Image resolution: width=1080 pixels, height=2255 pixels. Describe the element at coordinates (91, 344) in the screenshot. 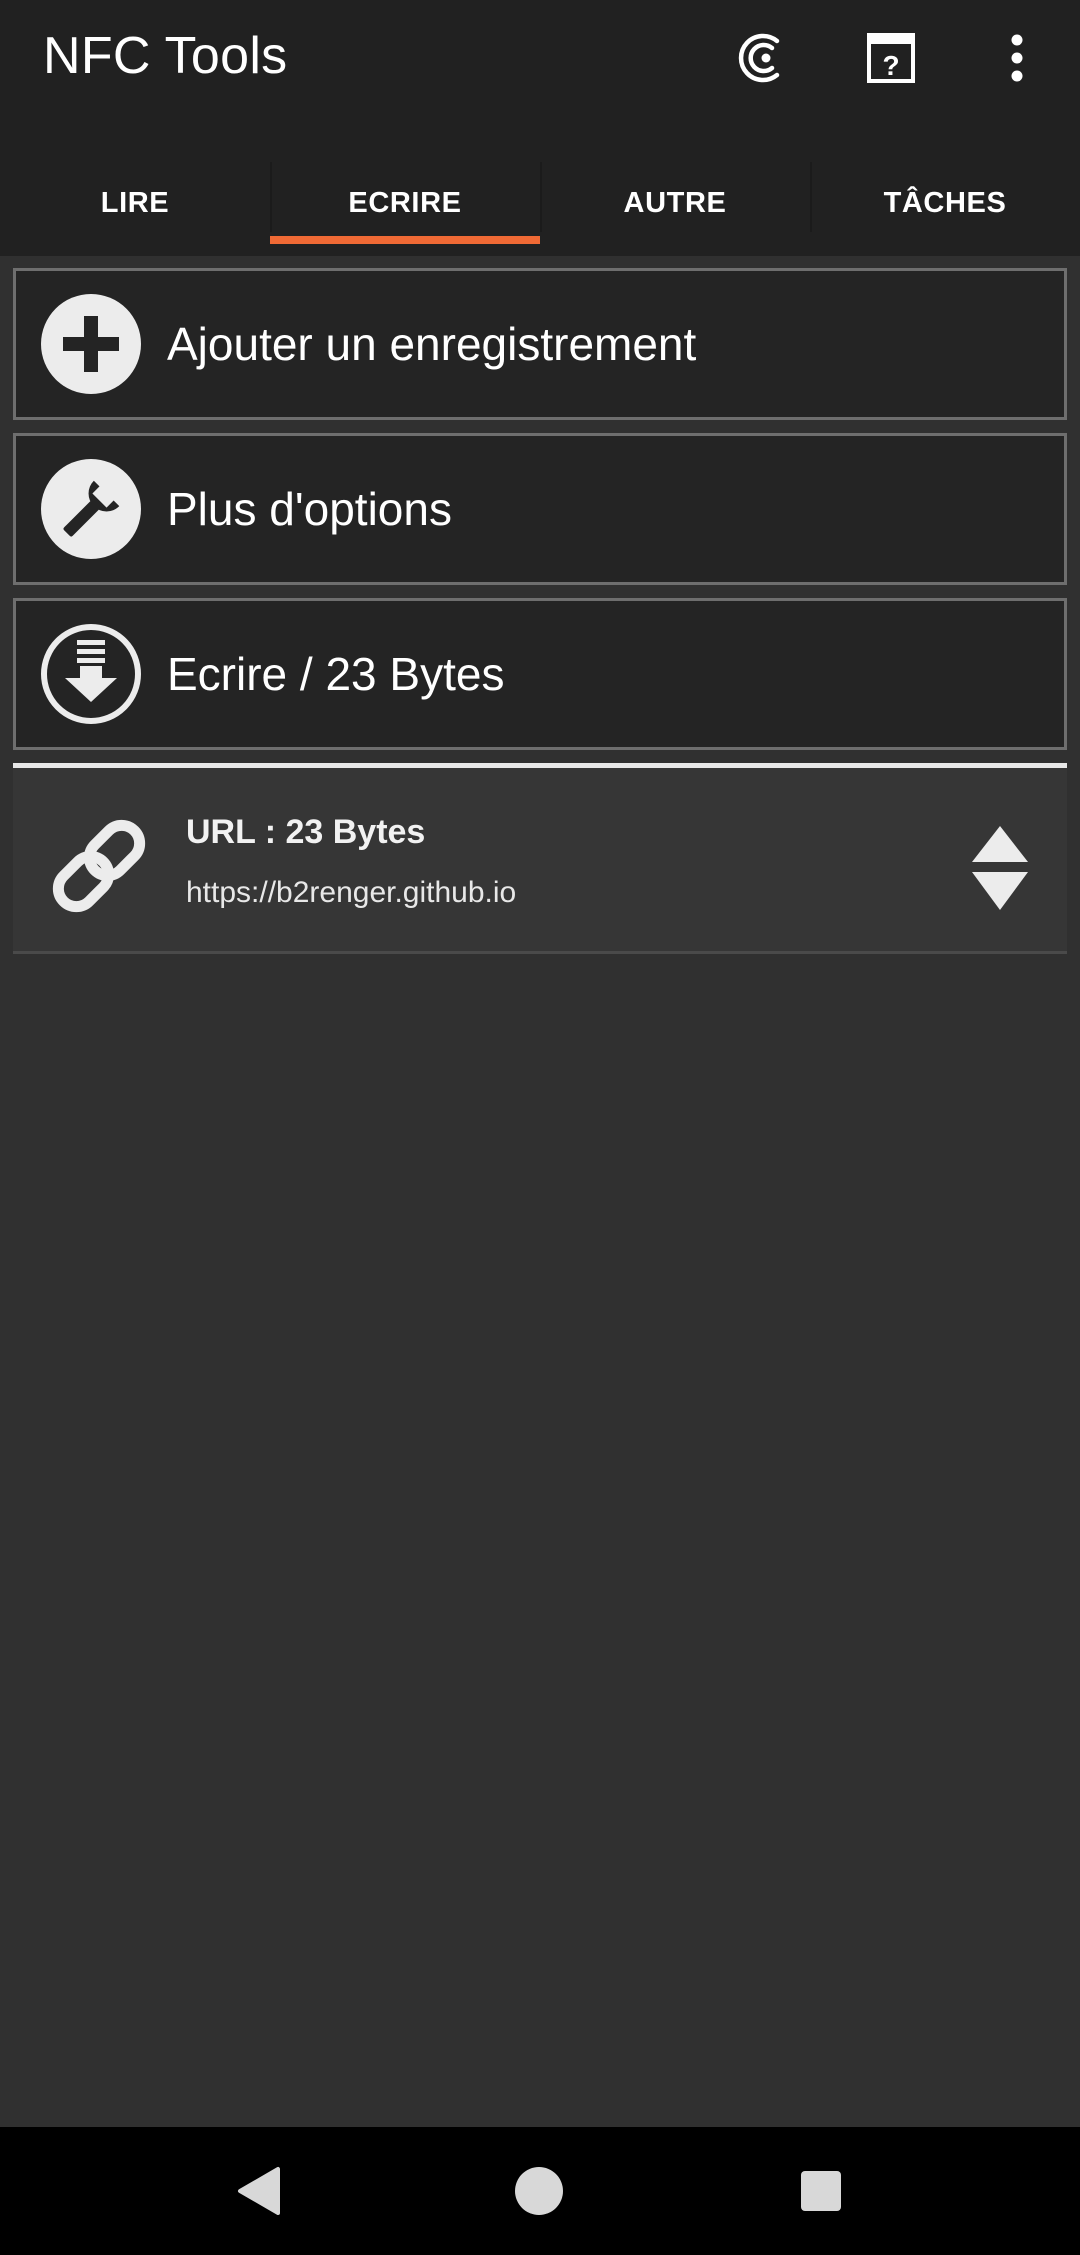

I see `plus-circle-icon` at that location.